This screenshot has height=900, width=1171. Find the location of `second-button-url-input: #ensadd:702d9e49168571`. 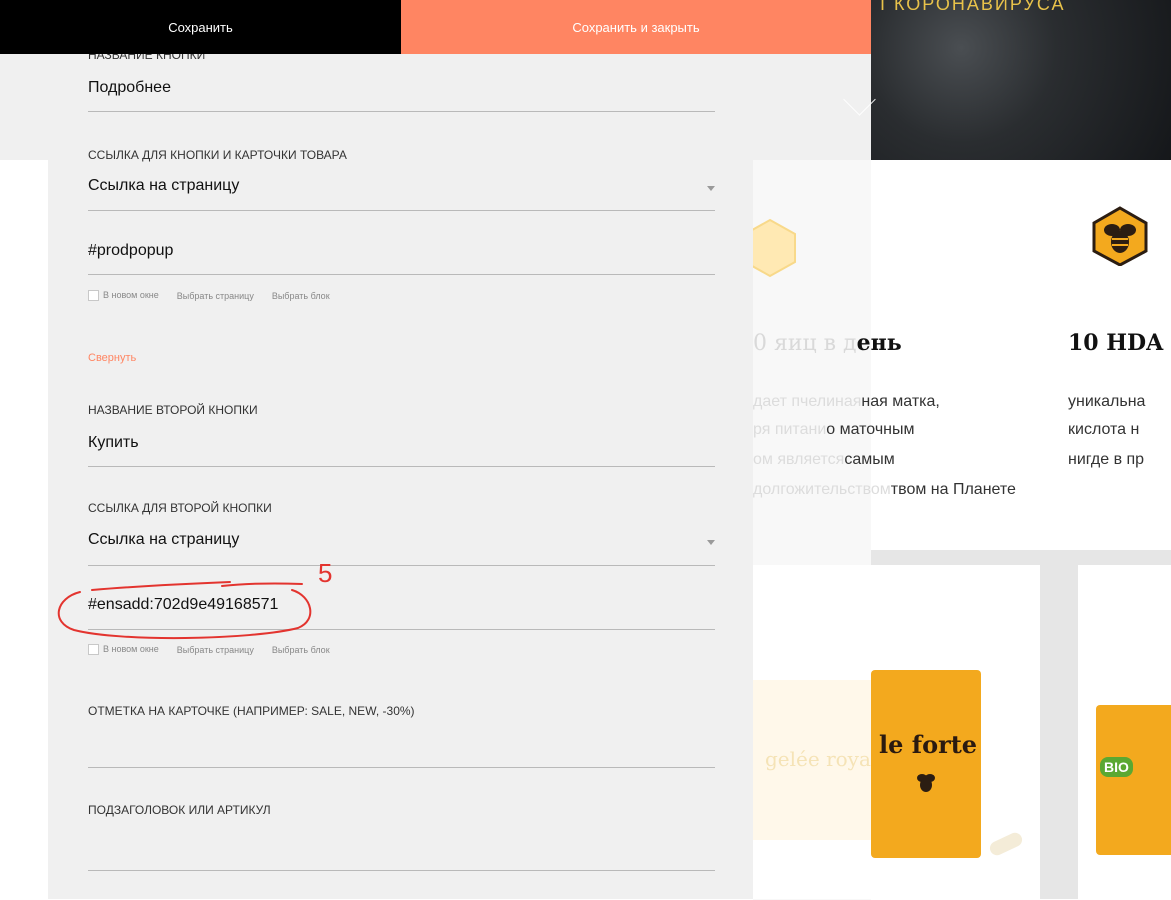

second-button-url-input: #ensadd:702d9e49168571 is located at coordinates (183, 605).